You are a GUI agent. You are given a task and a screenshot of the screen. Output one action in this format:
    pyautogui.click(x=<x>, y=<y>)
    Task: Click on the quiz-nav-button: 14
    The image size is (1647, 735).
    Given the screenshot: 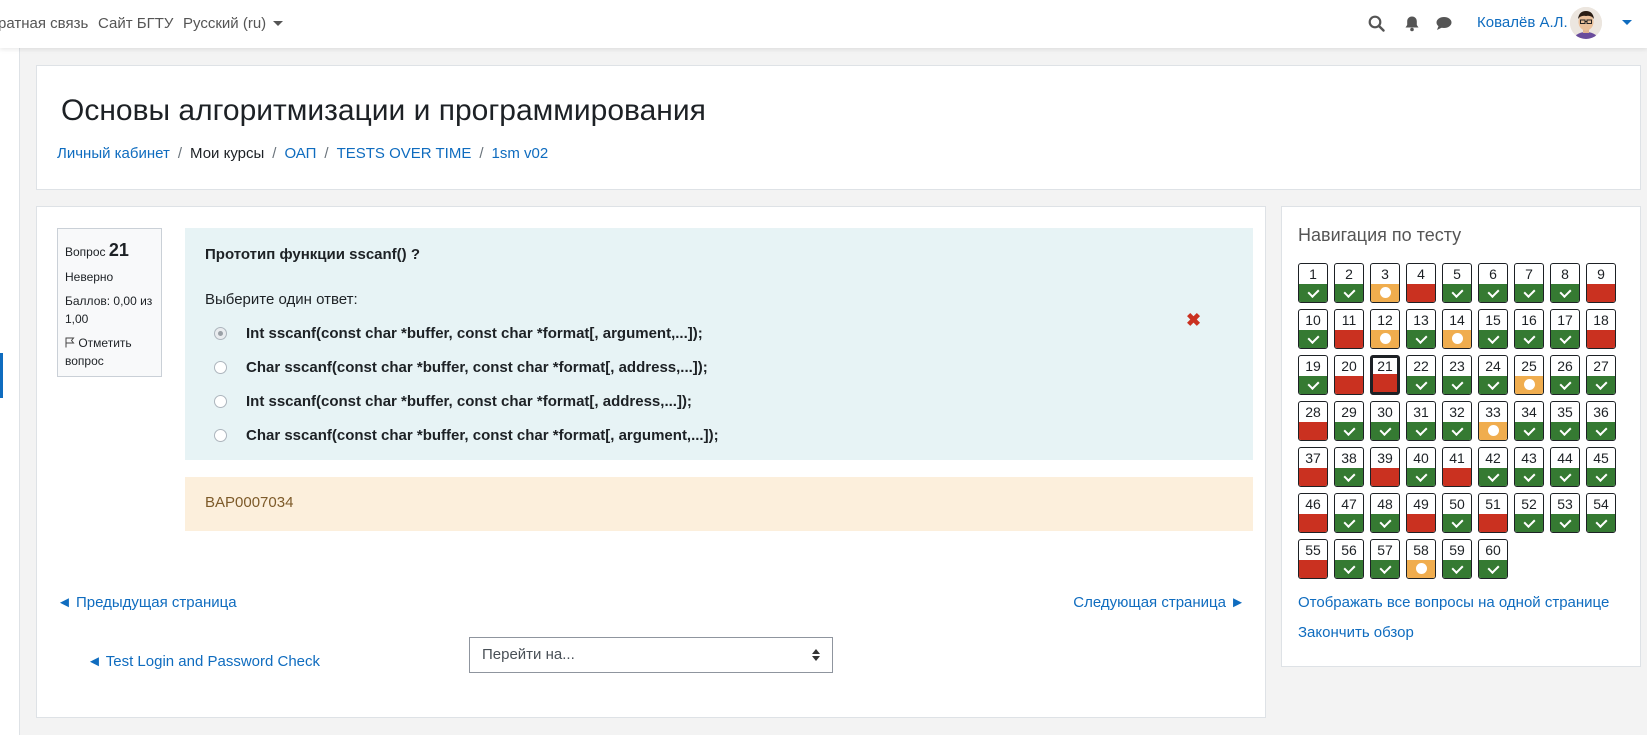 What is the action you would take?
    pyautogui.click(x=1457, y=329)
    